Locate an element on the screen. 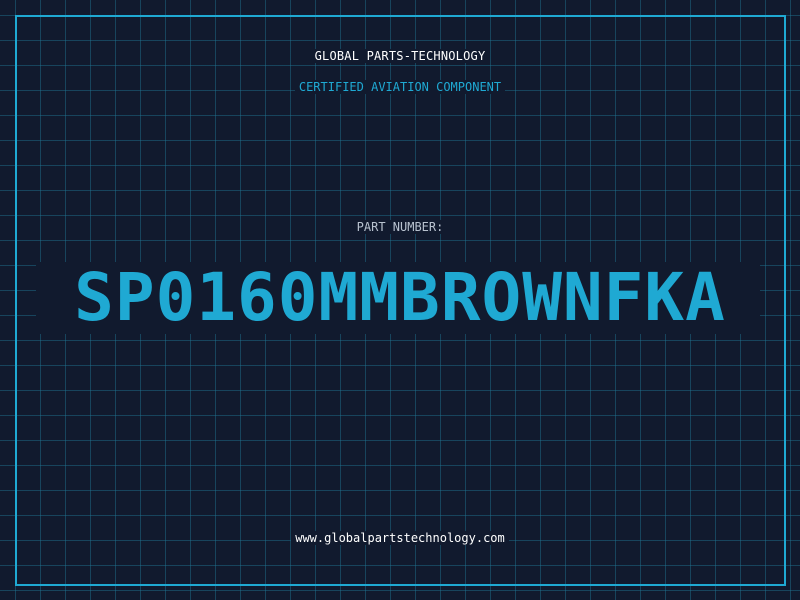 The image size is (800, 600). company-name-text: GLOBAL PARTS-TECHNOLOGY is located at coordinates (400, 56).